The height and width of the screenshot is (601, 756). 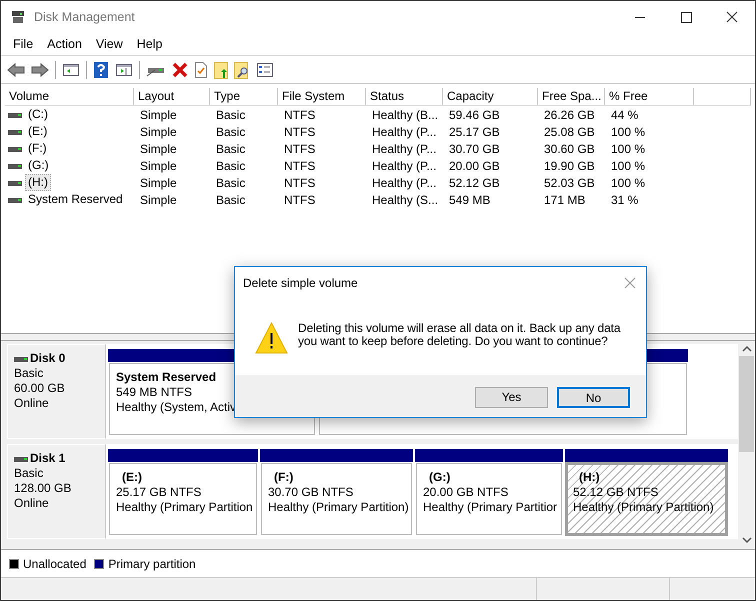 What do you see at coordinates (38, 182) in the screenshot?
I see `table-cell: (H:)` at bounding box center [38, 182].